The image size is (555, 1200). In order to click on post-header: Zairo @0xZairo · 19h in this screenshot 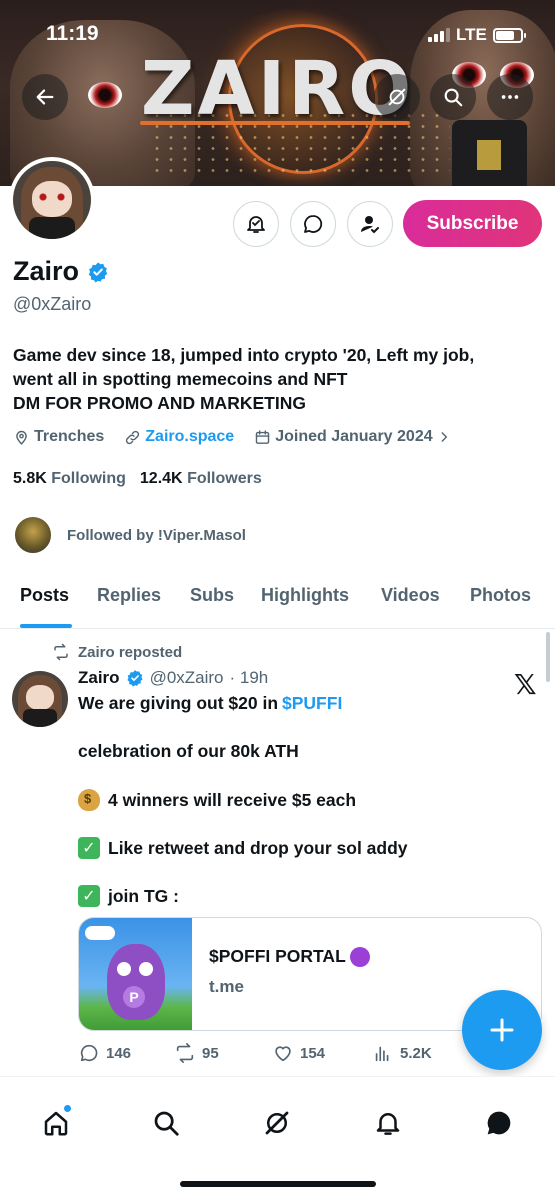, I will do `click(173, 678)`.